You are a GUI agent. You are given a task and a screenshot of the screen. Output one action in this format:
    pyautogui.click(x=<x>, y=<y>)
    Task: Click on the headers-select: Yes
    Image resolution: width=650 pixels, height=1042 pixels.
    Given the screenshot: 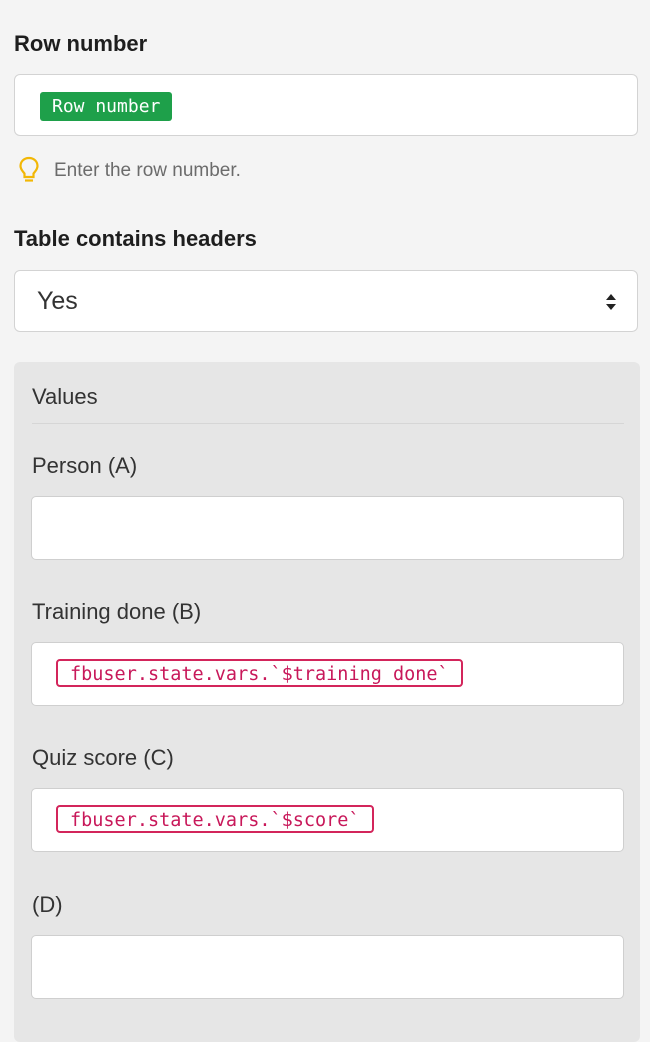 What is the action you would take?
    pyautogui.click(x=326, y=301)
    